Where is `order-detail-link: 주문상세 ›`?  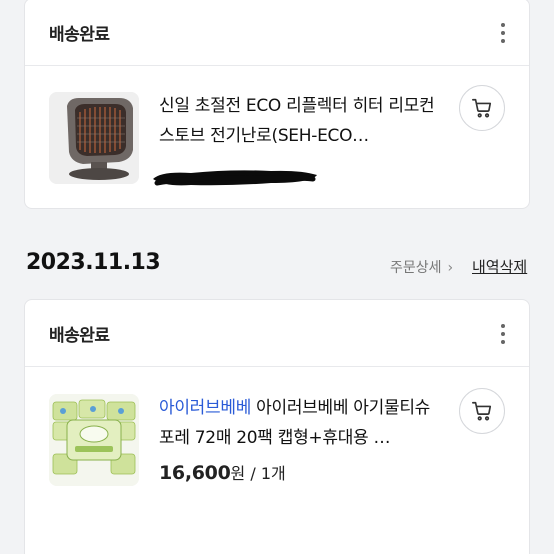
order-detail-link: 주문상세 › is located at coordinates (421, 267).